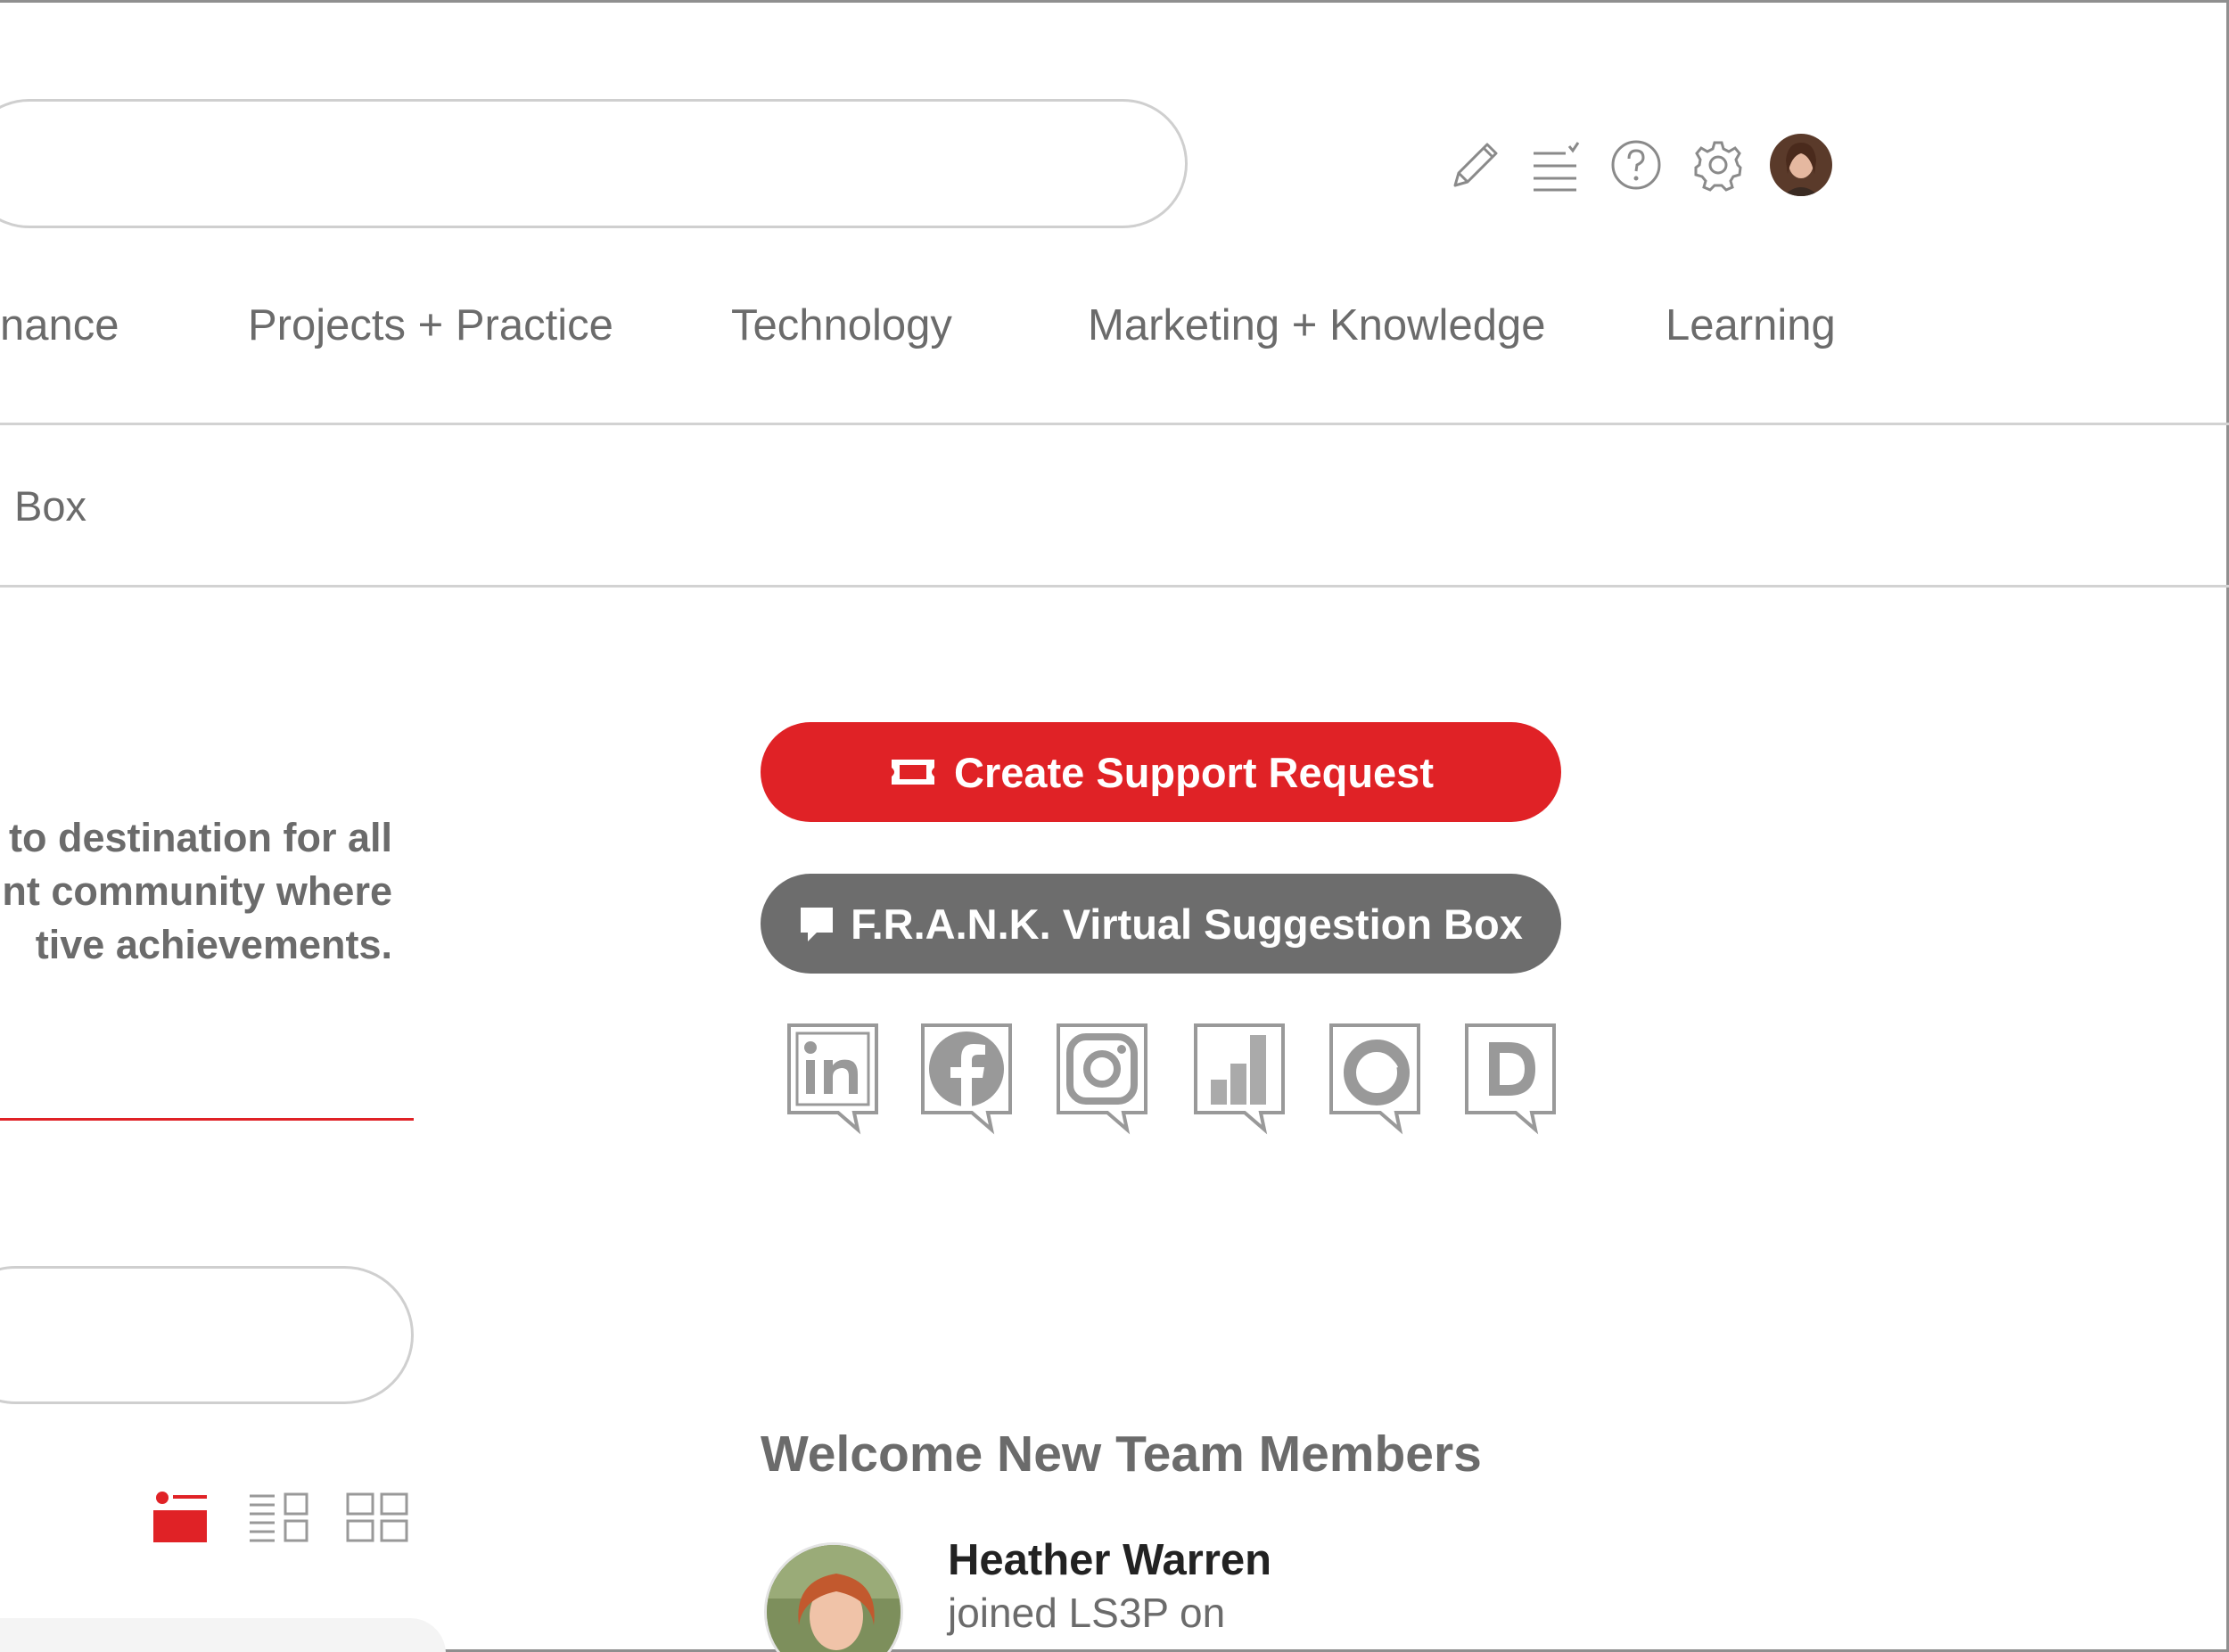  Describe the element at coordinates (1194, 772) in the screenshot. I see `create-support-request-label: Create Support Request` at that location.